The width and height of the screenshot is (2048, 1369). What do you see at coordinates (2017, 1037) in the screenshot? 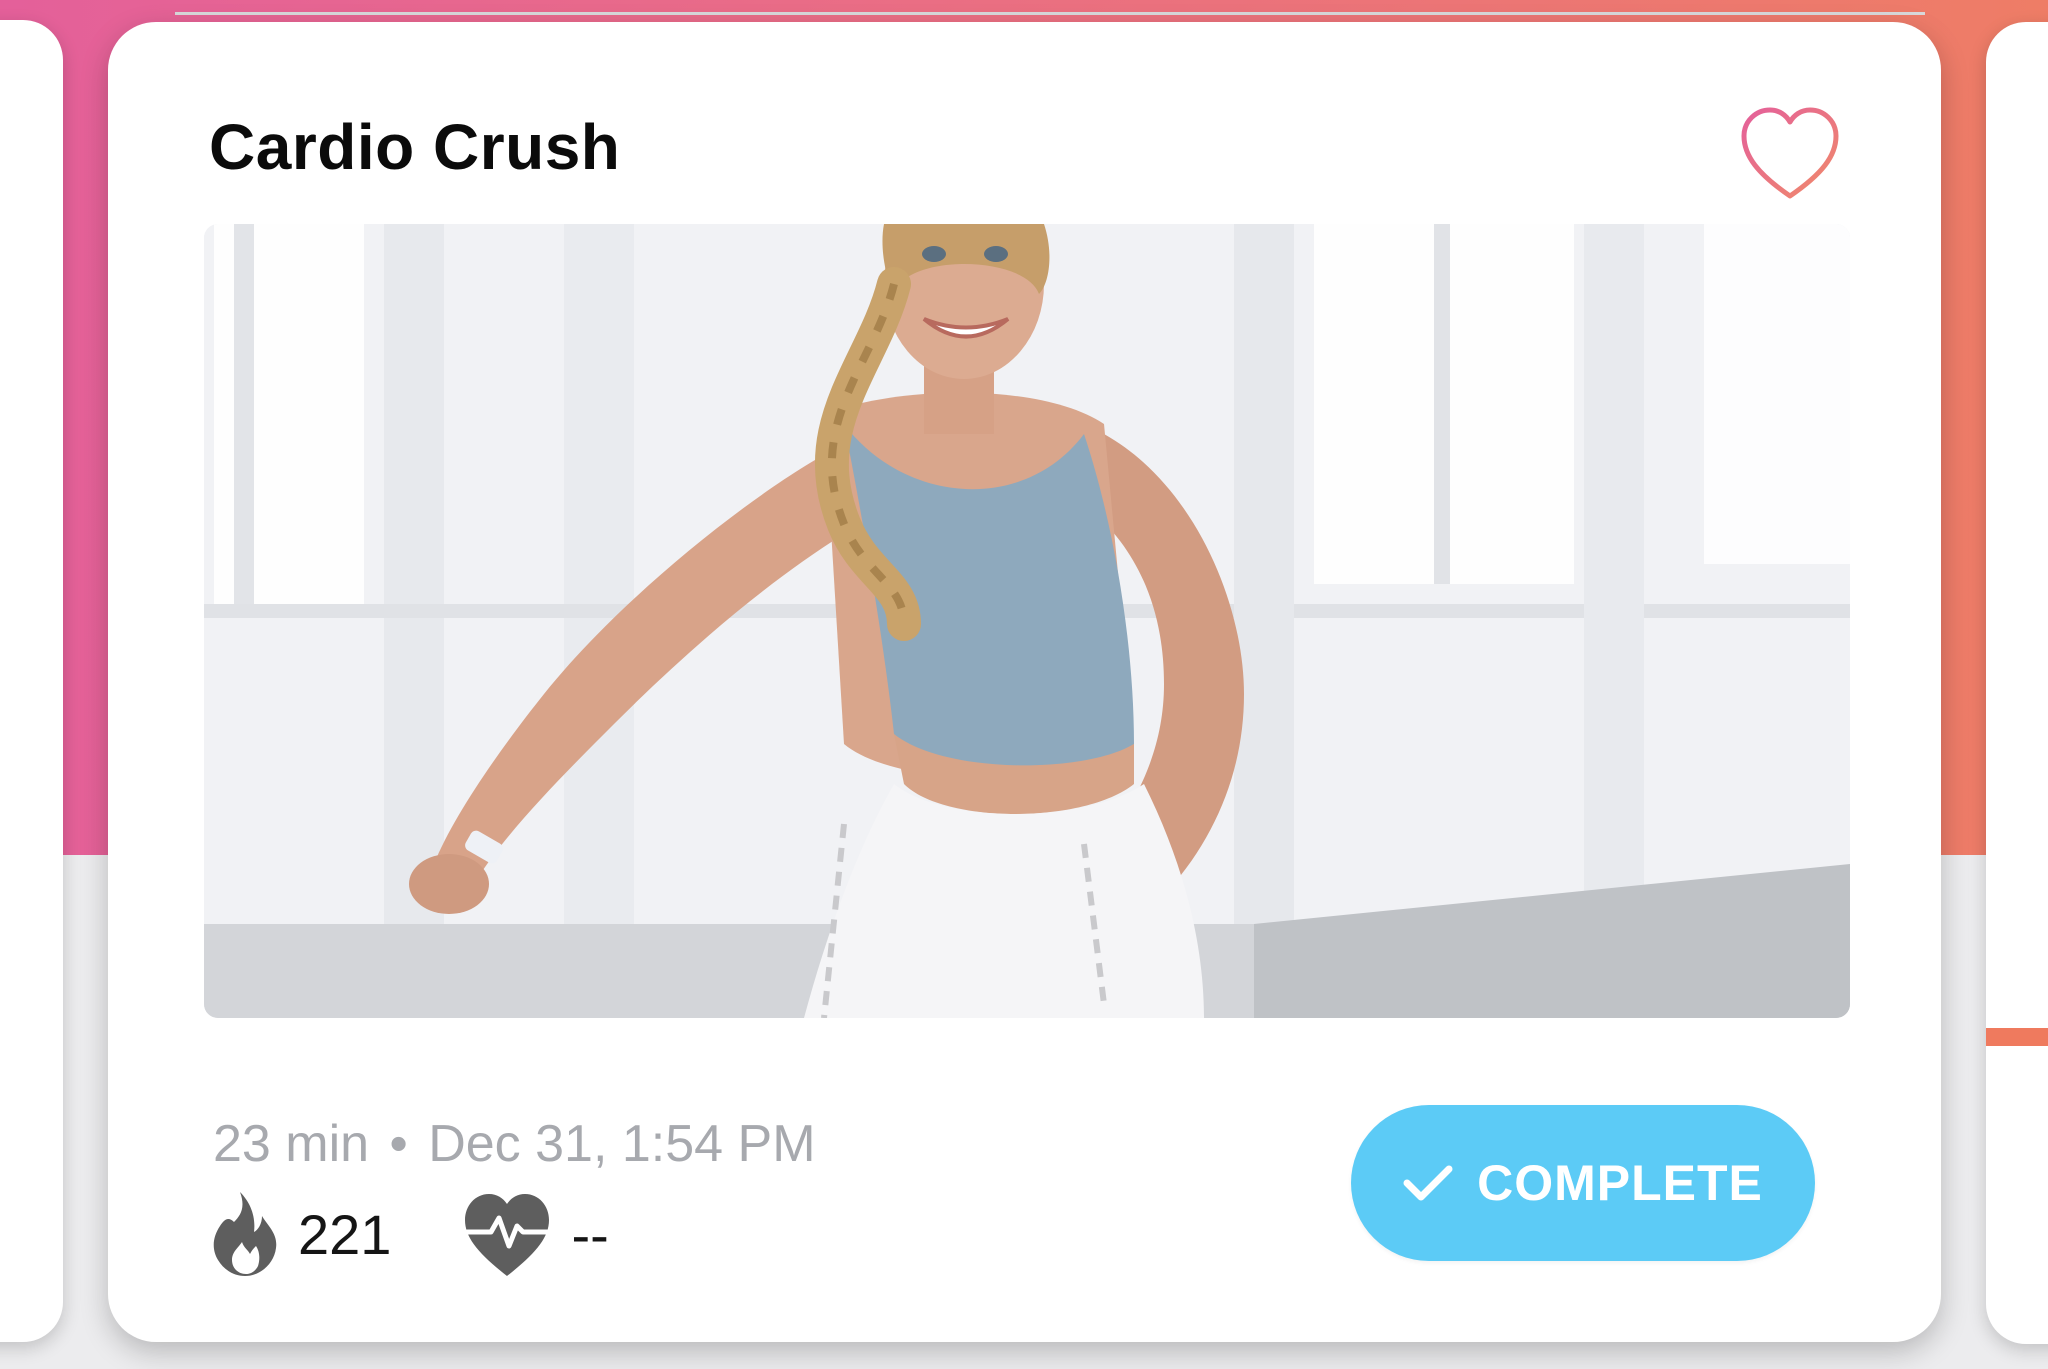
I see `next-card-accent-line` at bounding box center [2017, 1037].